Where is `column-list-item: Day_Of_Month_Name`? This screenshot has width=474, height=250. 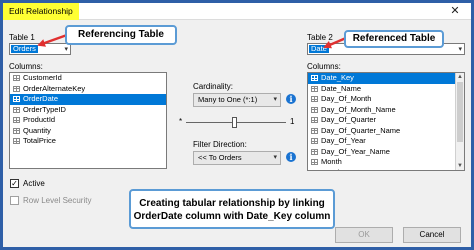
column-list-item: Day_Of_Month_Name is located at coordinates (386, 110).